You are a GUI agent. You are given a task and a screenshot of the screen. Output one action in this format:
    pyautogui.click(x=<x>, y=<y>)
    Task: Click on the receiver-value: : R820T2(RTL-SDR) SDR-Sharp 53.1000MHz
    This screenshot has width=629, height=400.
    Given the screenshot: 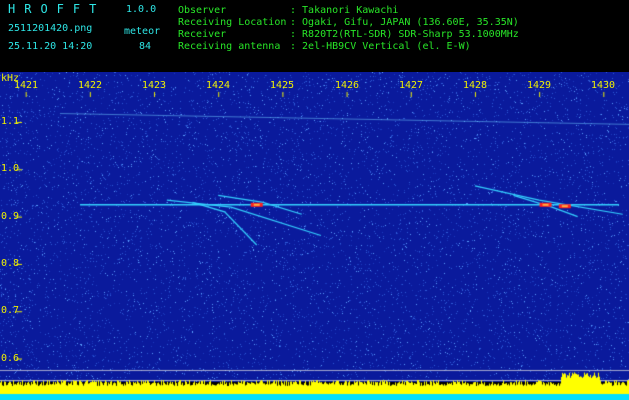 What is the action you would take?
    pyautogui.click(x=404, y=34)
    